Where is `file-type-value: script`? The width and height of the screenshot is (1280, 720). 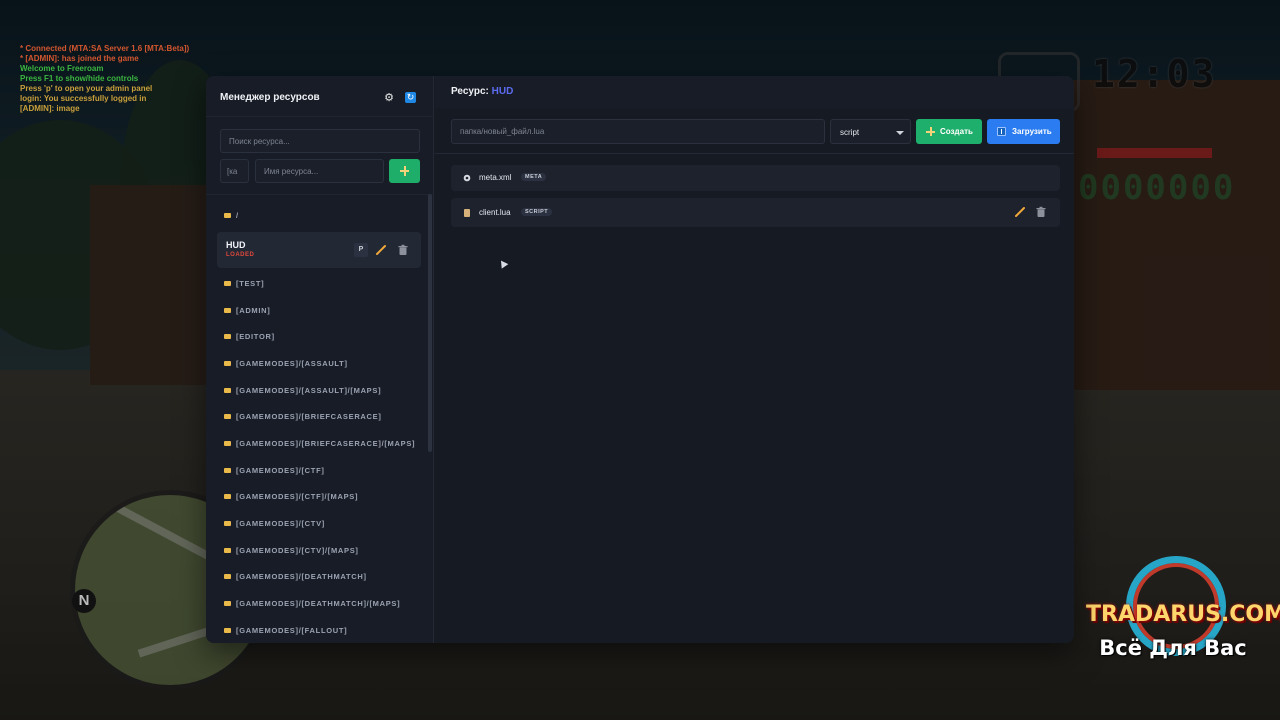 file-type-value: script is located at coordinates (850, 132).